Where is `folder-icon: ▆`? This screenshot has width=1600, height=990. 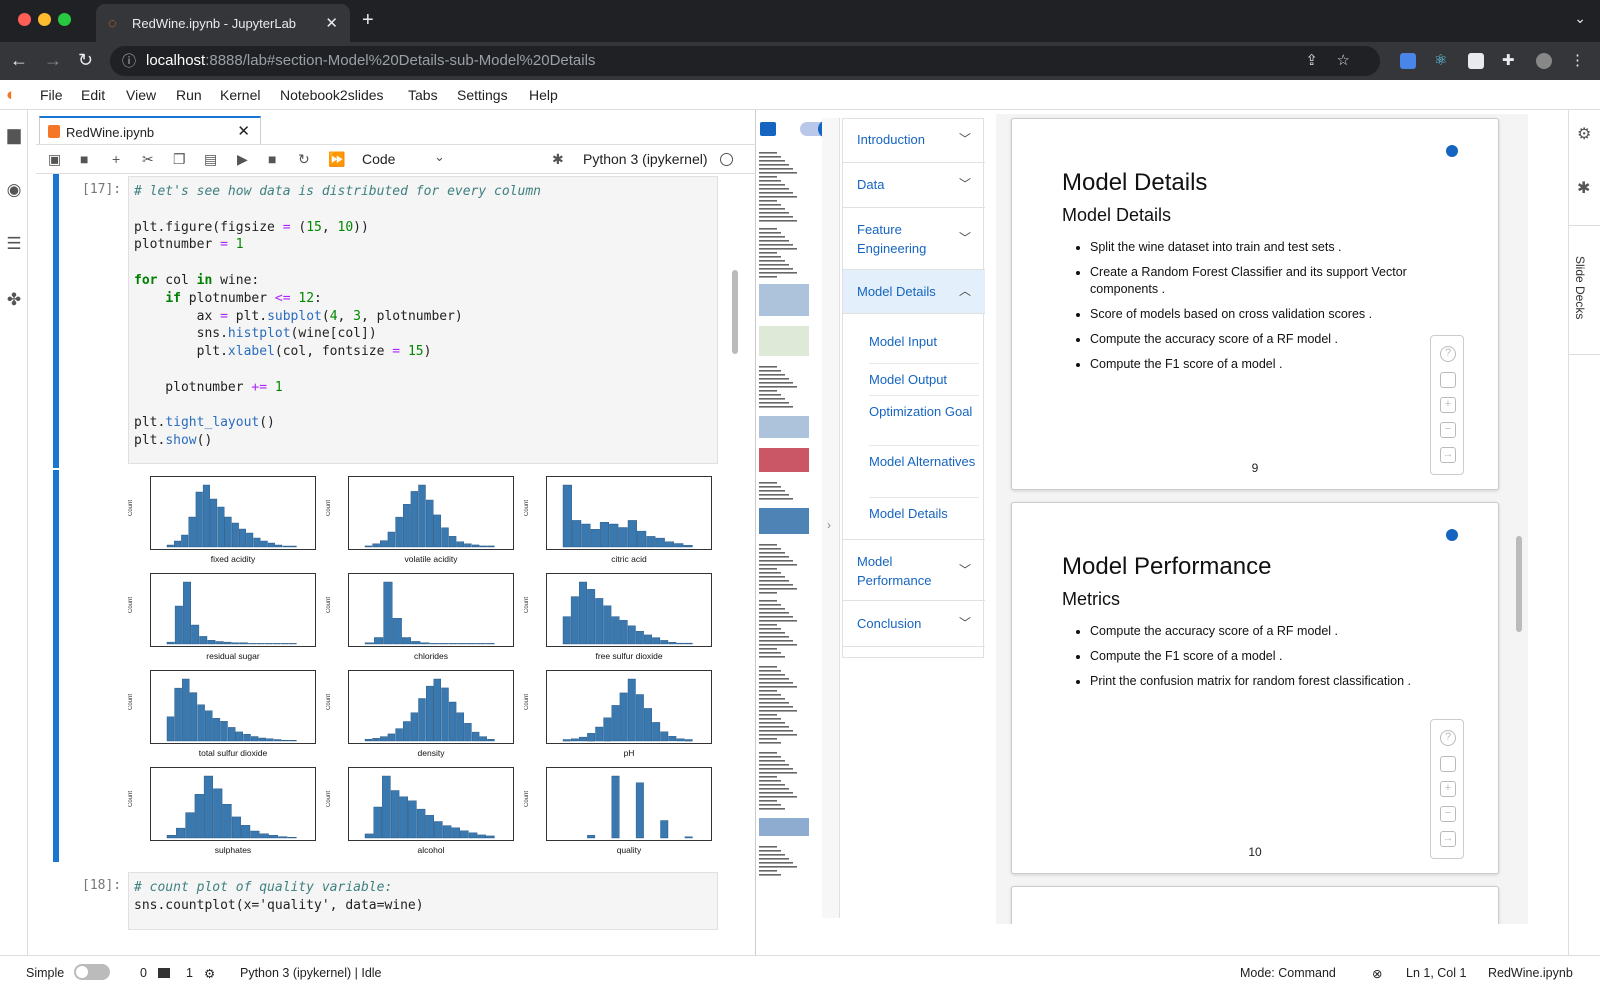
folder-icon: ▆ is located at coordinates (14, 135).